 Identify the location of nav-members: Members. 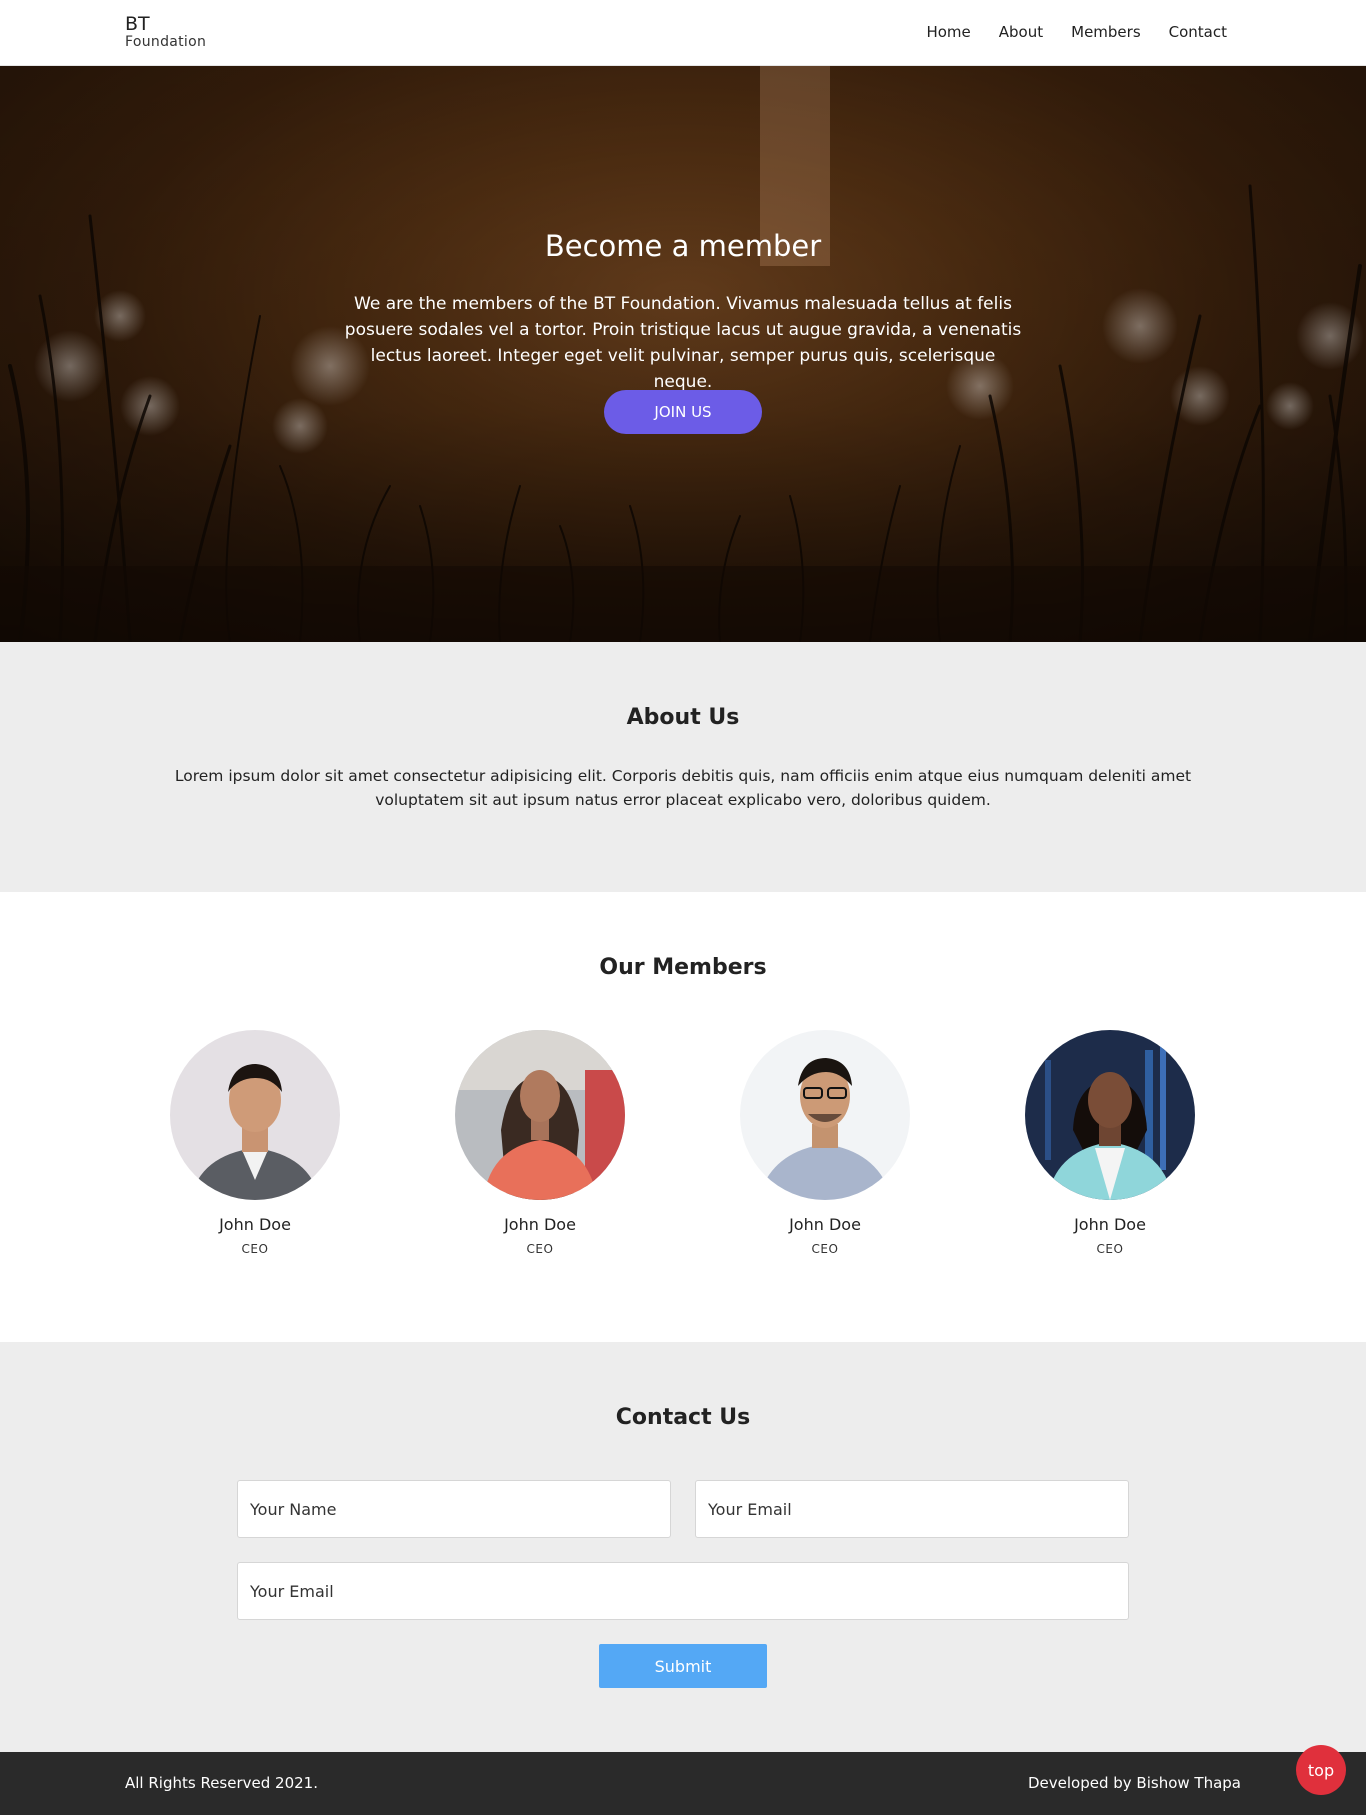
(1106, 32).